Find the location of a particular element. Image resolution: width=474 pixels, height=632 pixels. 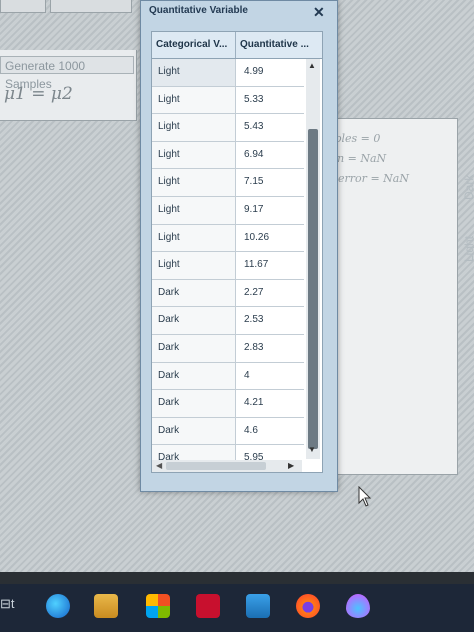

table-row: Dark 2.83 is located at coordinates (228, 348).